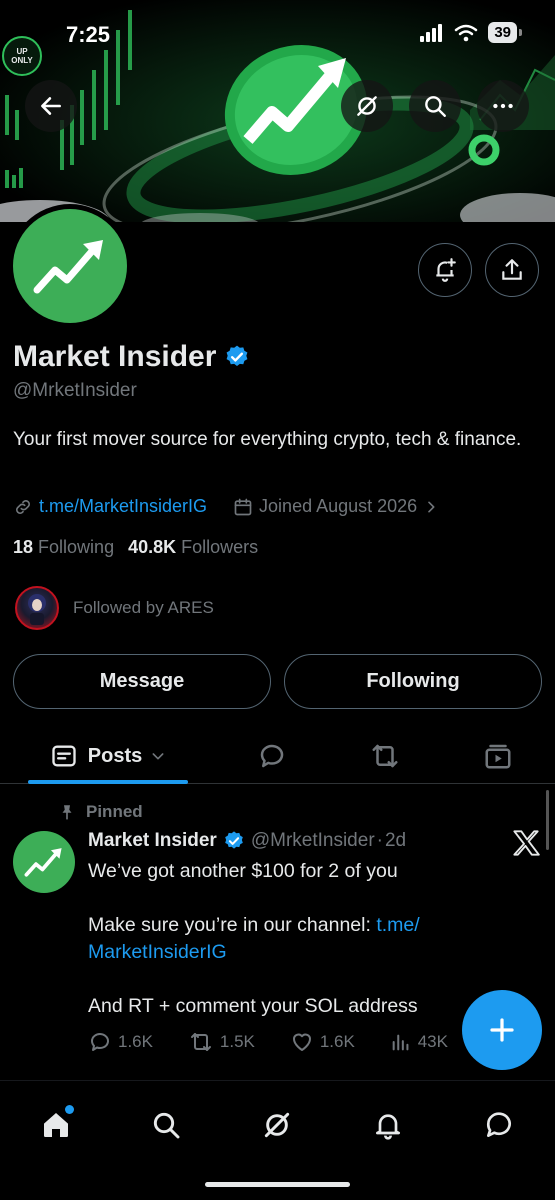 This screenshot has width=555, height=1200. I want to click on grok-button, so click(367, 106).